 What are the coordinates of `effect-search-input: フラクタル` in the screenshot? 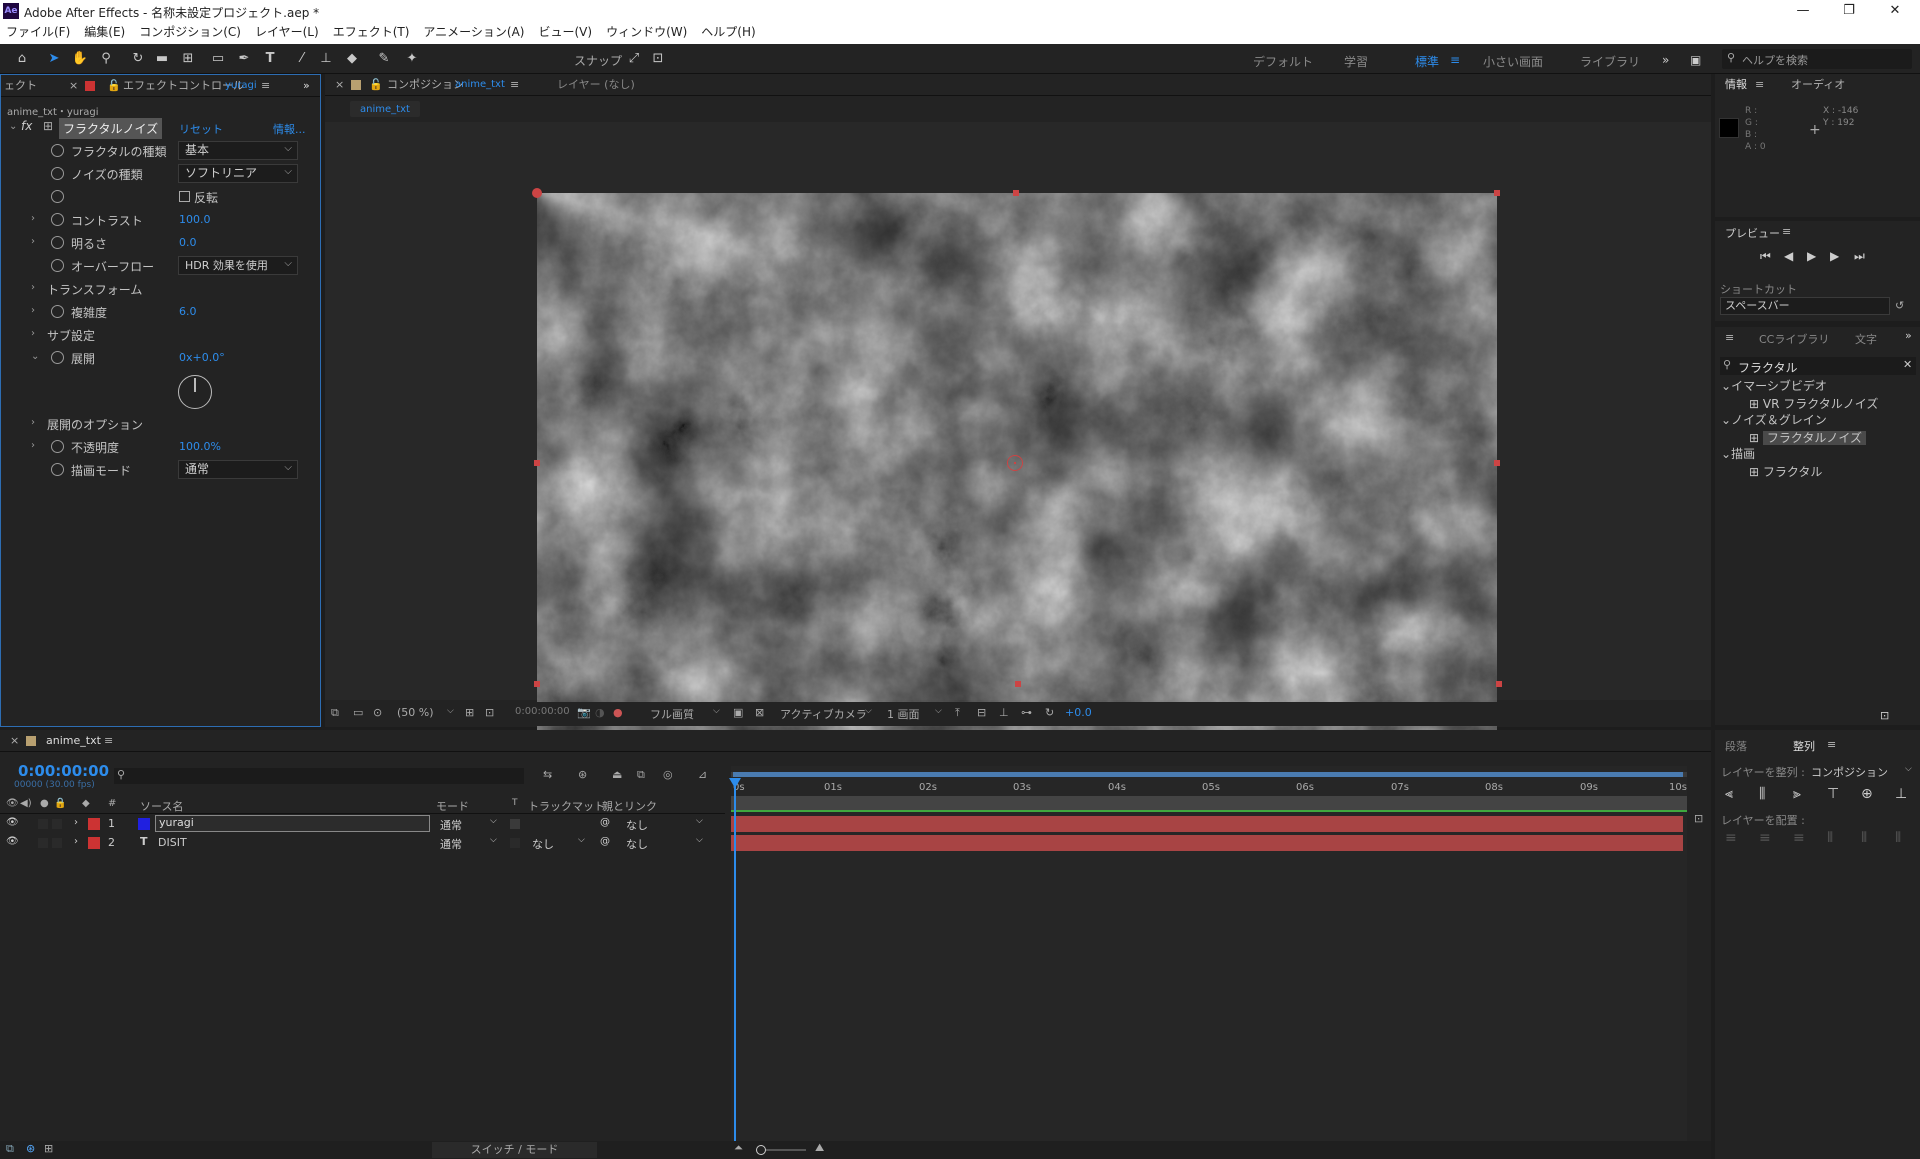 It's located at (1768, 367).